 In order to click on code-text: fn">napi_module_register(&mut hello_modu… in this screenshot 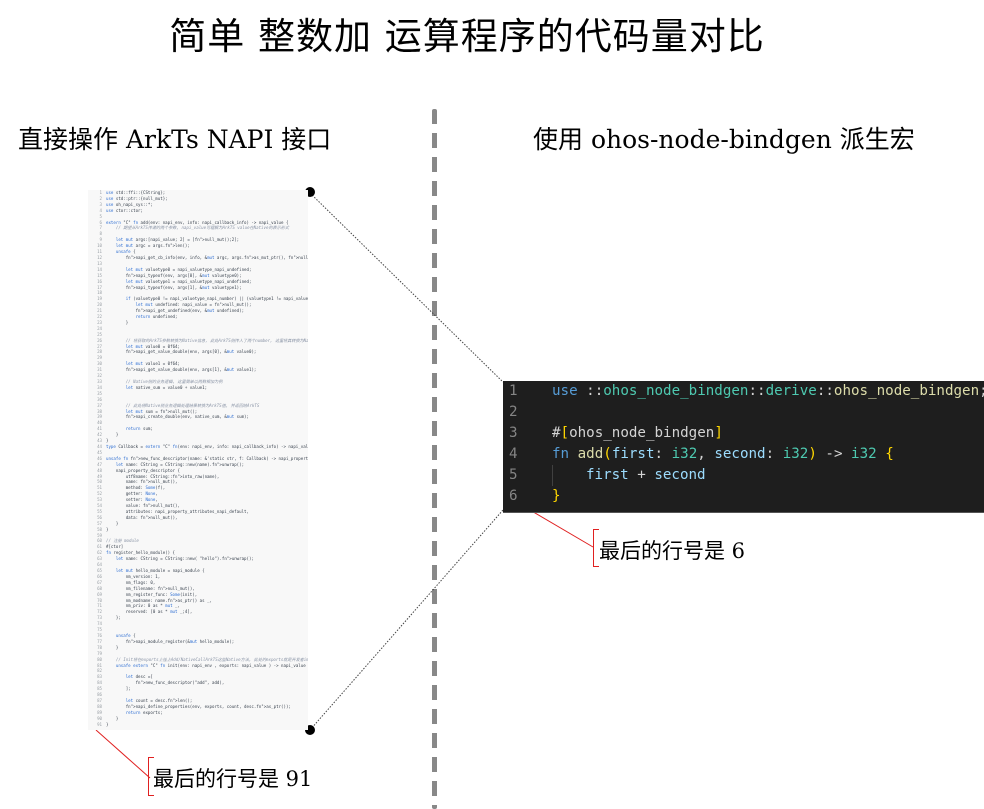, I will do `click(180, 641)`.